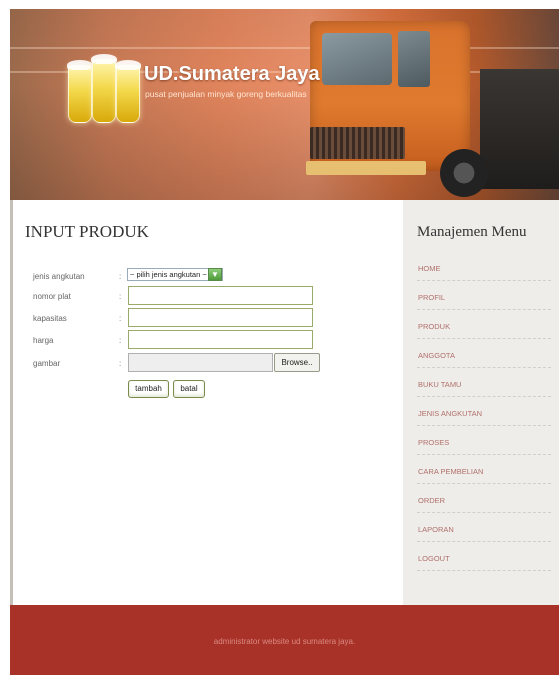  I want to click on sidebar-item-logout: LOGOUT, so click(484, 556).